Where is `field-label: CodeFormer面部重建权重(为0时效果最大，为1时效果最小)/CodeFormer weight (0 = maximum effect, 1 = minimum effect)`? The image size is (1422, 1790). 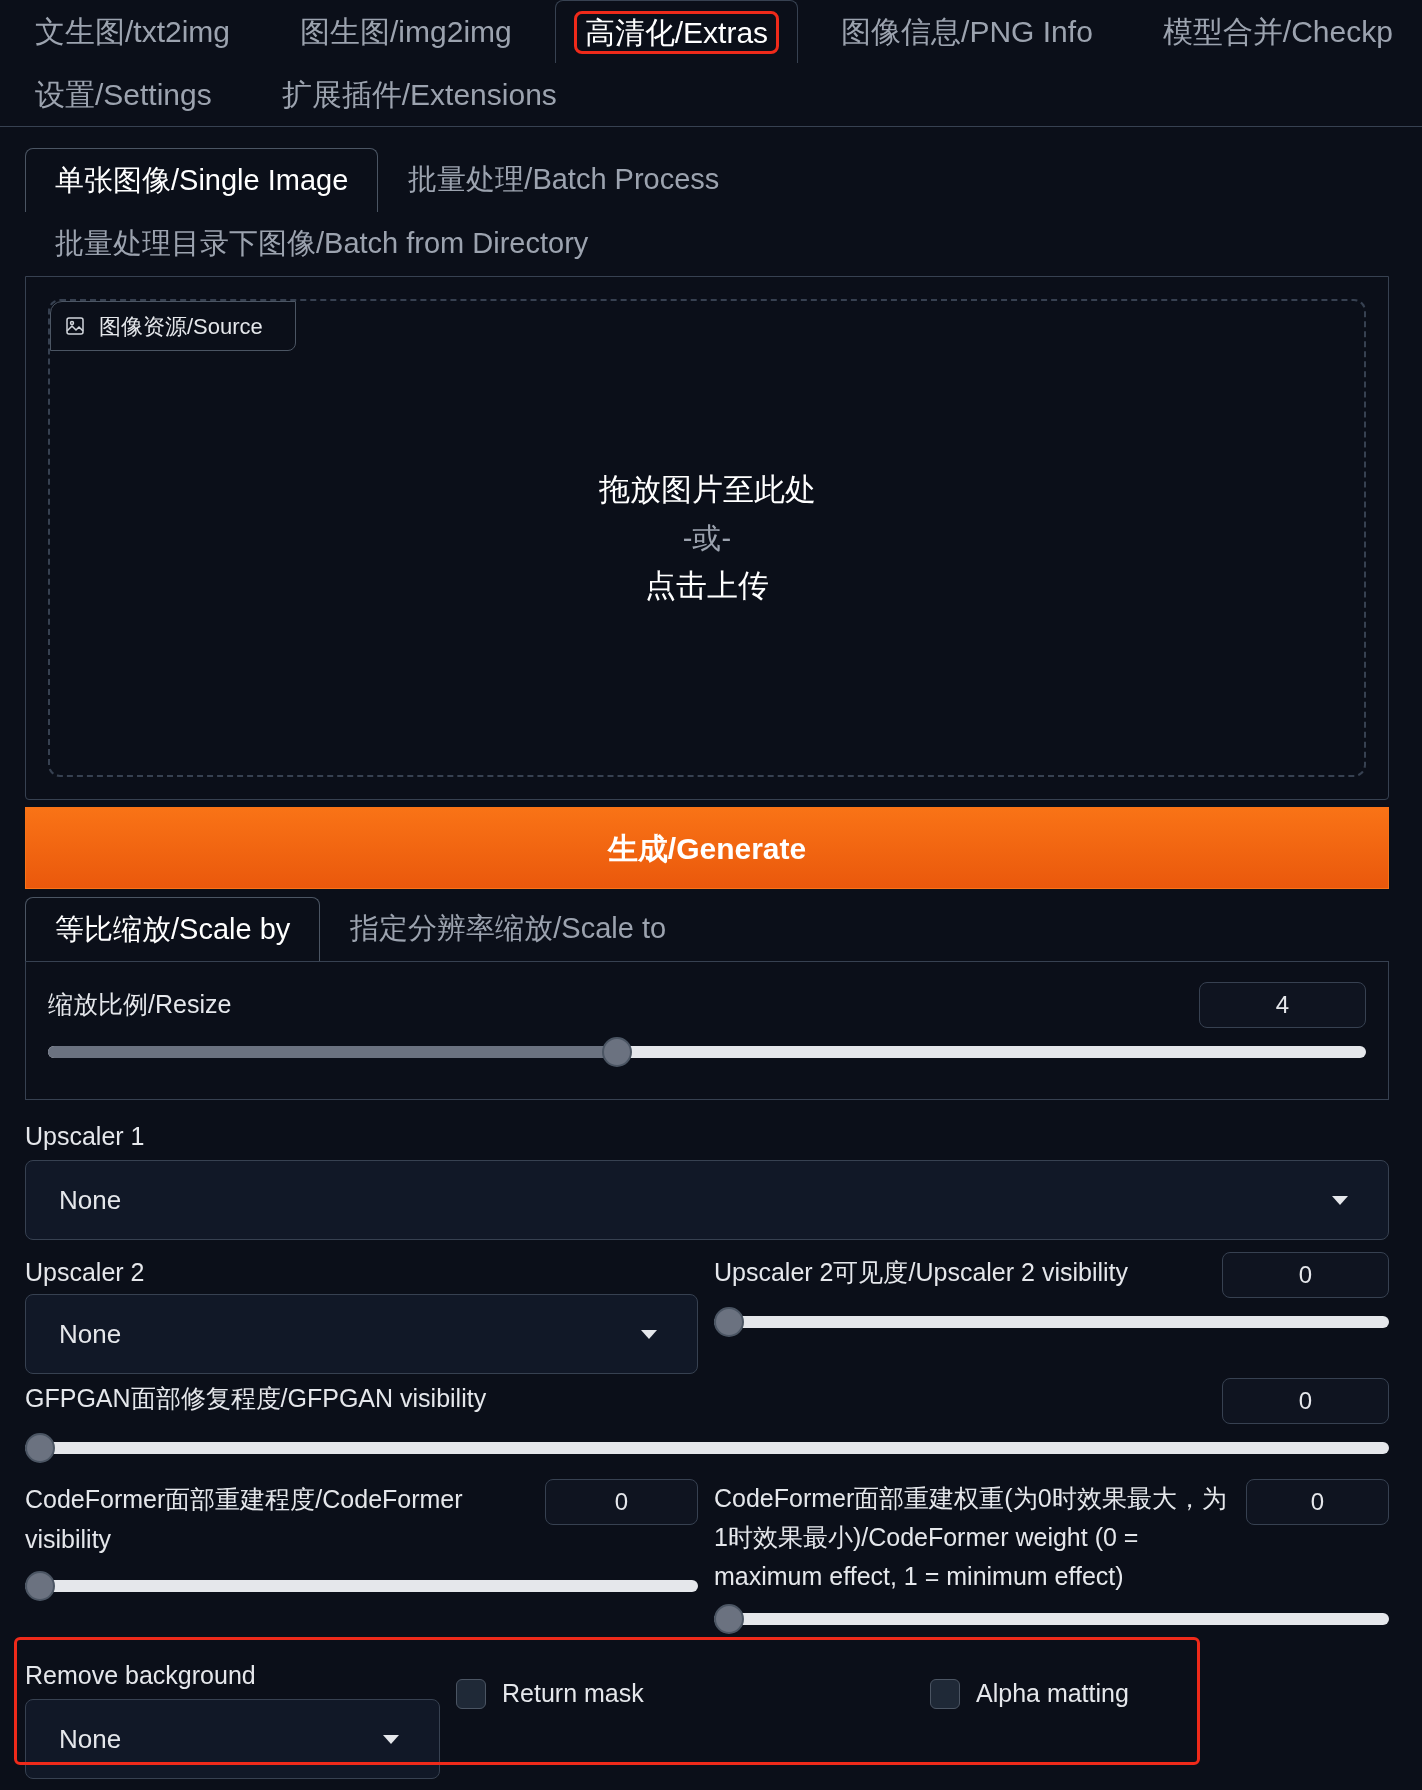
field-label: CodeFormer面部重建权重(为0时效果最大，为1时效果最小)/CodeFormer weight (0 = maximum effect, 1 = minimum effect) is located at coordinates (971, 1537).